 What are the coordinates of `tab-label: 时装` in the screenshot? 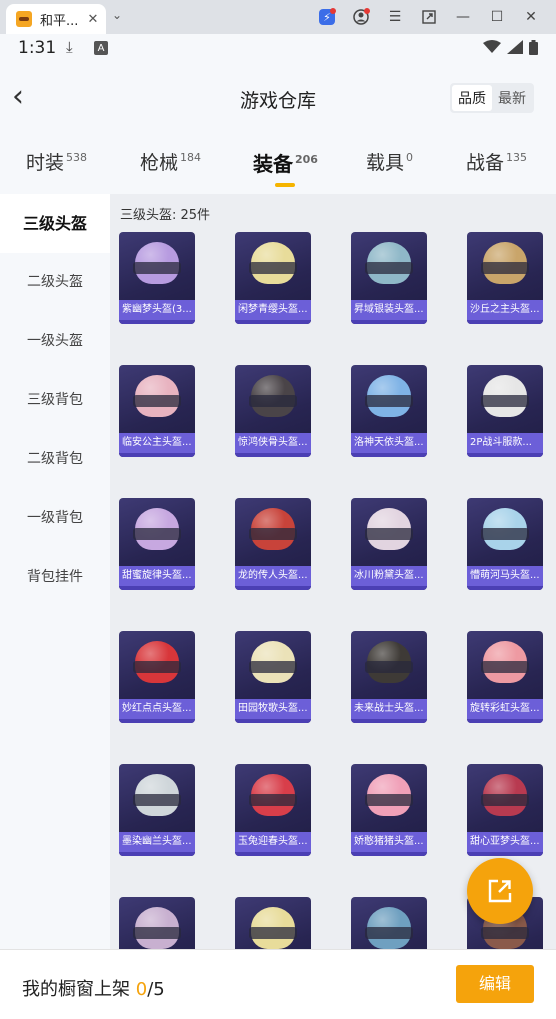 It's located at (45, 163).